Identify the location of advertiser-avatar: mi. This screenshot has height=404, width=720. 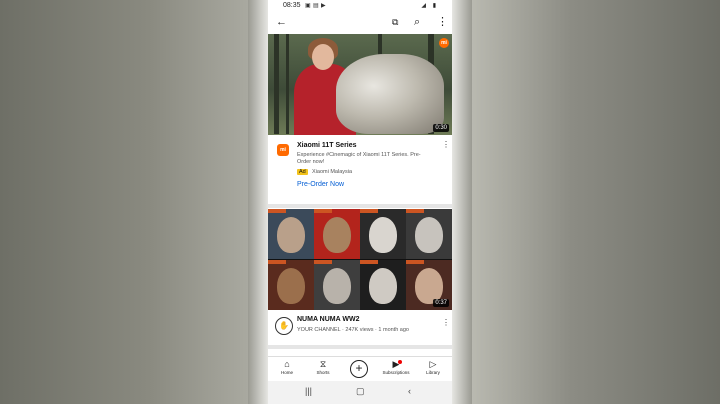
(283, 150).